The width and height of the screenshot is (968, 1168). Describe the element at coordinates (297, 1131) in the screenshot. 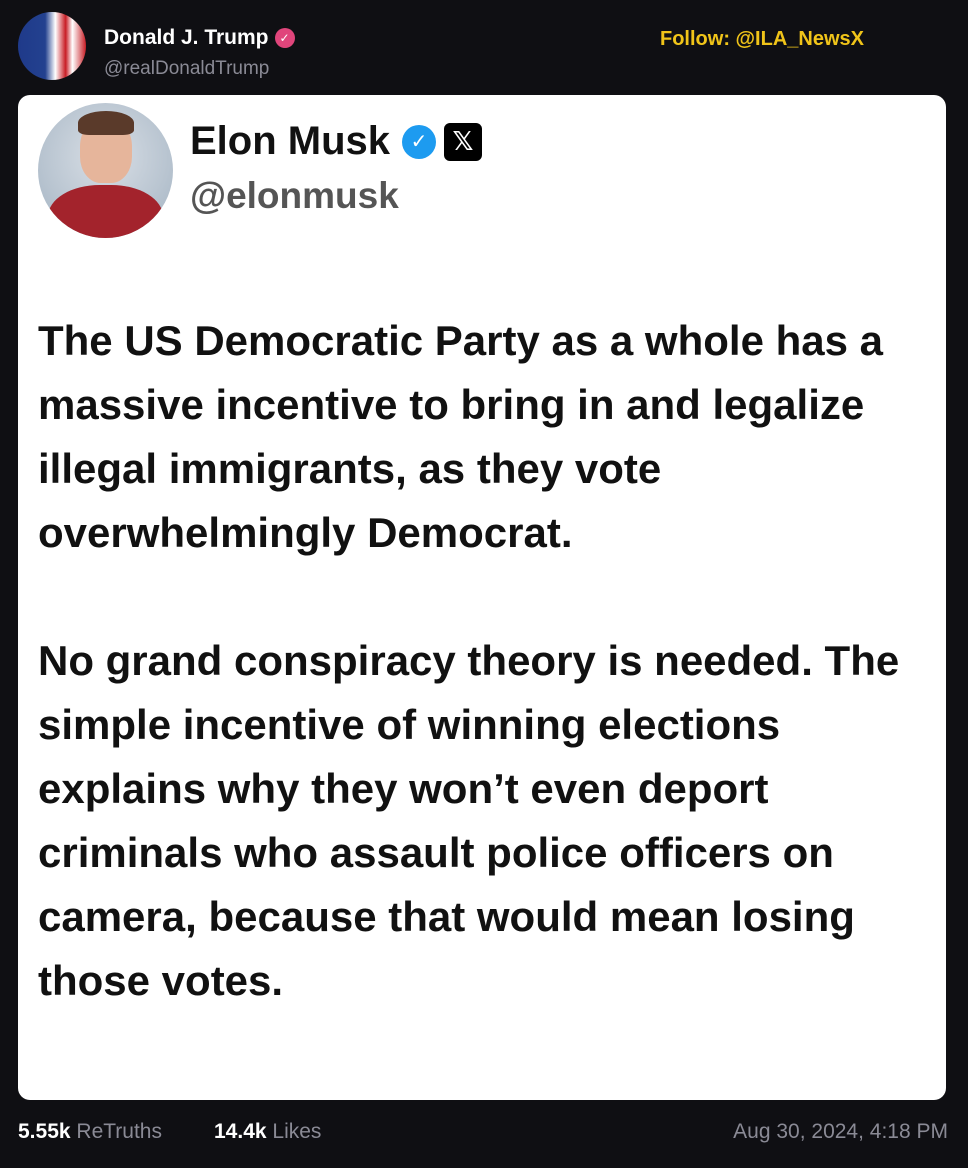

I see `likes-label: Likes` at that location.